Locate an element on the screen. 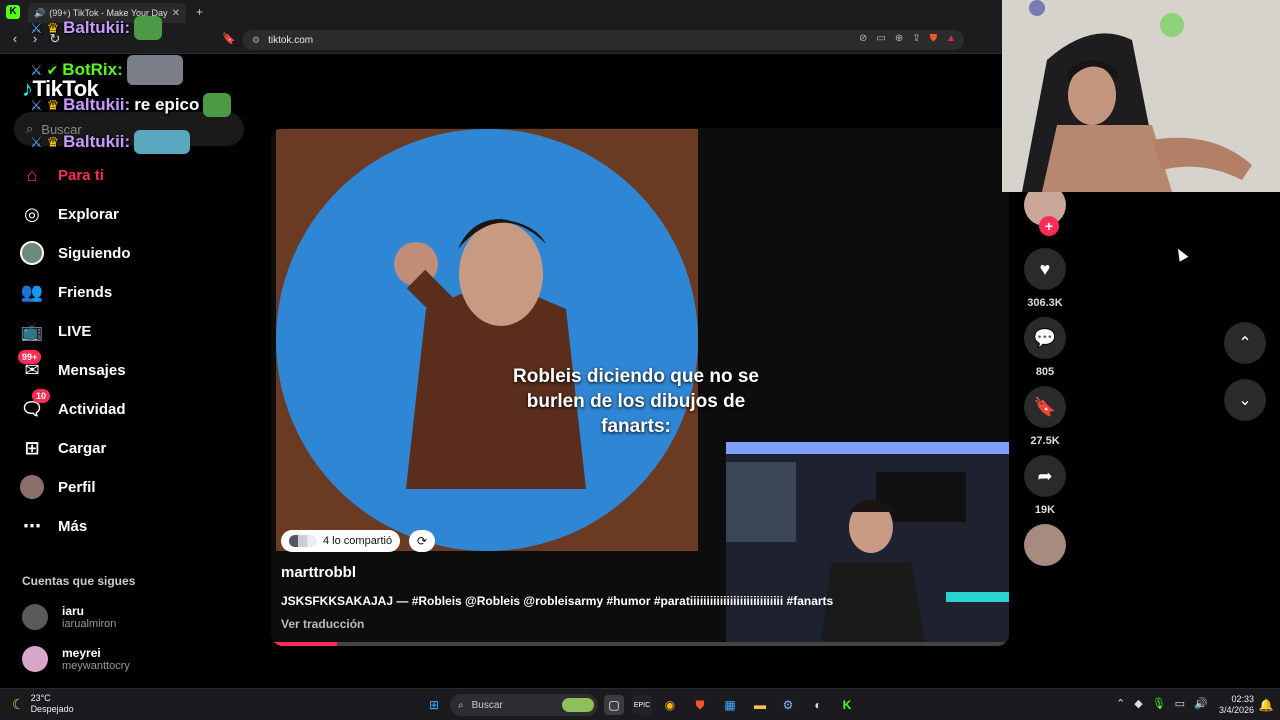 Image resolution: width=1280 pixels, height=720 pixels. system-tray: ⌃ ◆ 🎙 ▭ 🔊 is located at coordinates (1162, 703).